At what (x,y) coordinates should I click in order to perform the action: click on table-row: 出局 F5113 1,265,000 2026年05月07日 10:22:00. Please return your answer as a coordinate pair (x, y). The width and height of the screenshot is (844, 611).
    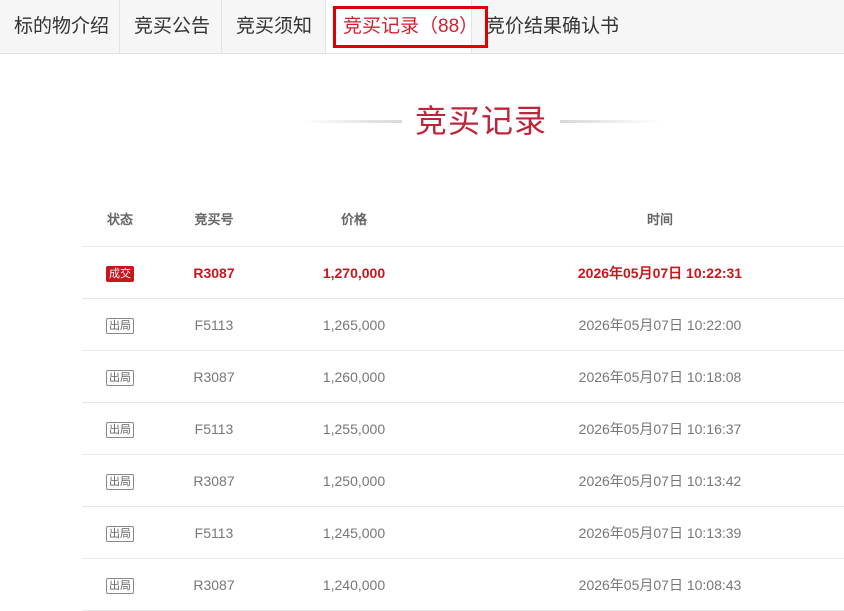
    Looking at the image, I should click on (463, 325).